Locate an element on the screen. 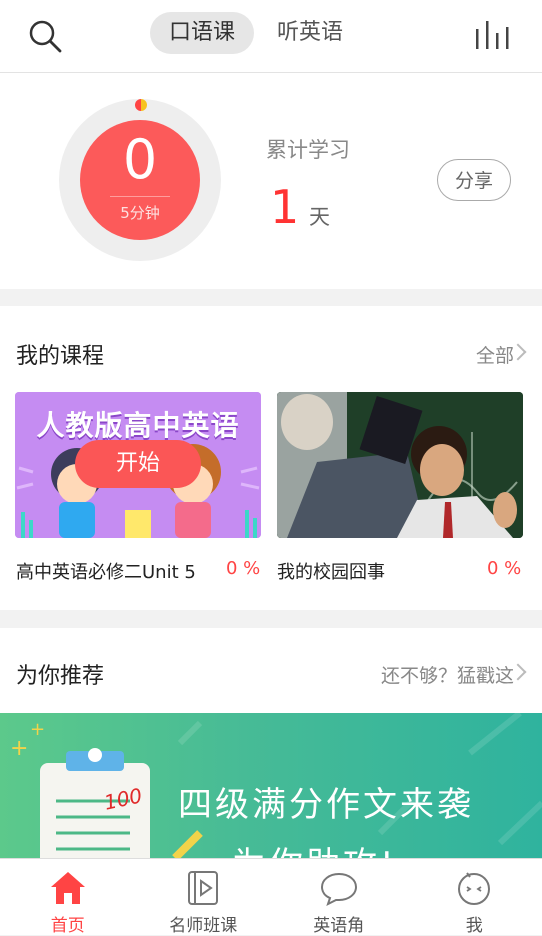 The width and height of the screenshot is (542, 936). course-thumb-title: 人教版高中英语 is located at coordinates (138, 424).